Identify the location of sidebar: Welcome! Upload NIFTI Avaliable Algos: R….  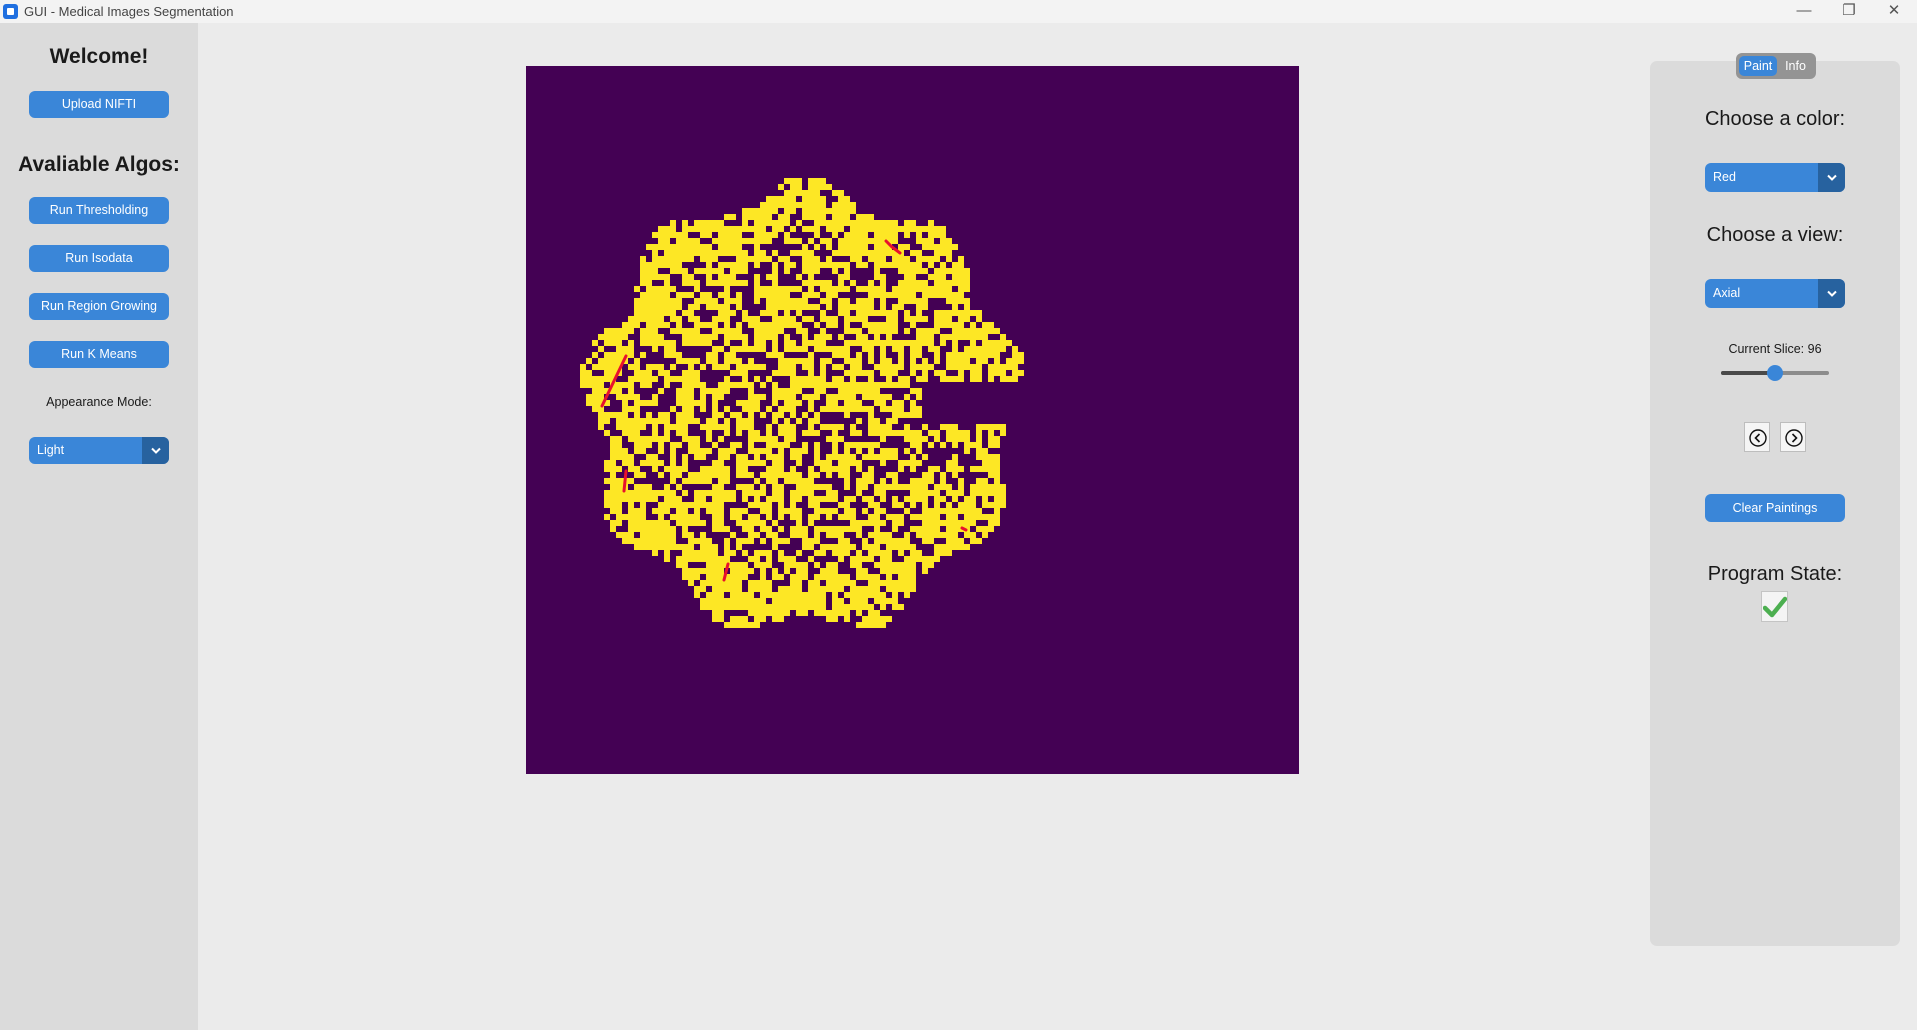
(99, 526).